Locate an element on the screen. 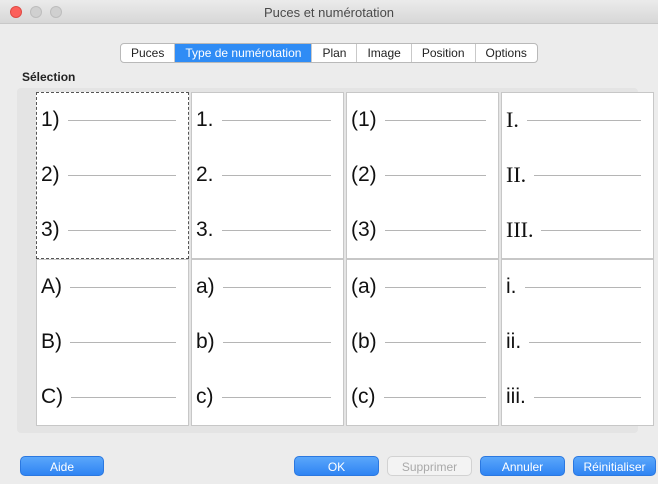  preview-row: 3. is located at coordinates (263, 230).